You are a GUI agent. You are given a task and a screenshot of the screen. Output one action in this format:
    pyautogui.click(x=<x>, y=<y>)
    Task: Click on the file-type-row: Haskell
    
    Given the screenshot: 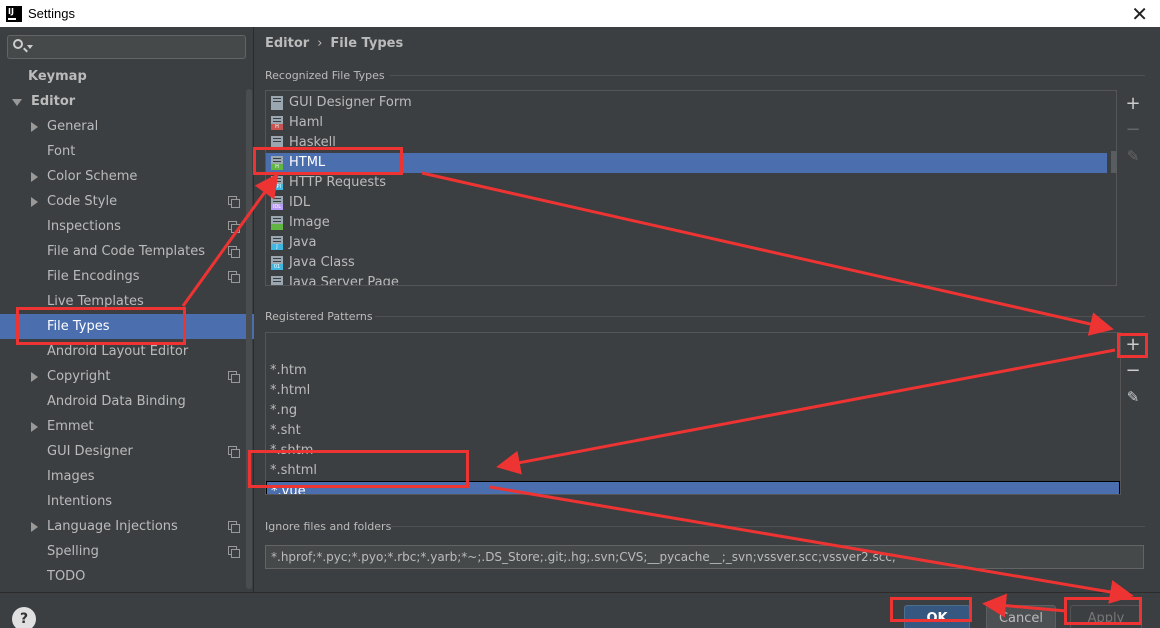 What is the action you would take?
    pyautogui.click(x=691, y=143)
    